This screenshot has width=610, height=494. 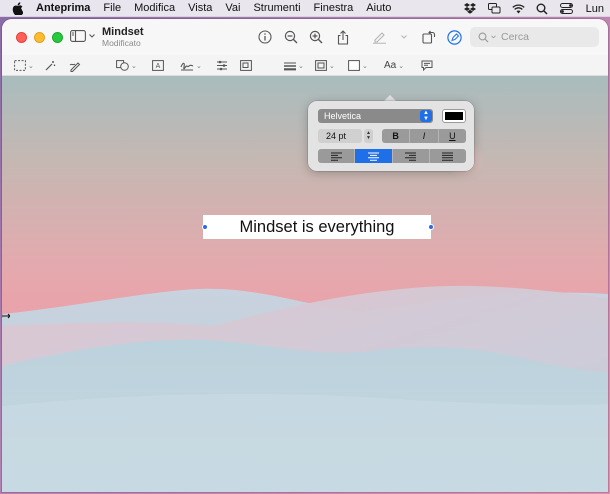 I want to click on apple-menu-icon, so click(x=19, y=8).